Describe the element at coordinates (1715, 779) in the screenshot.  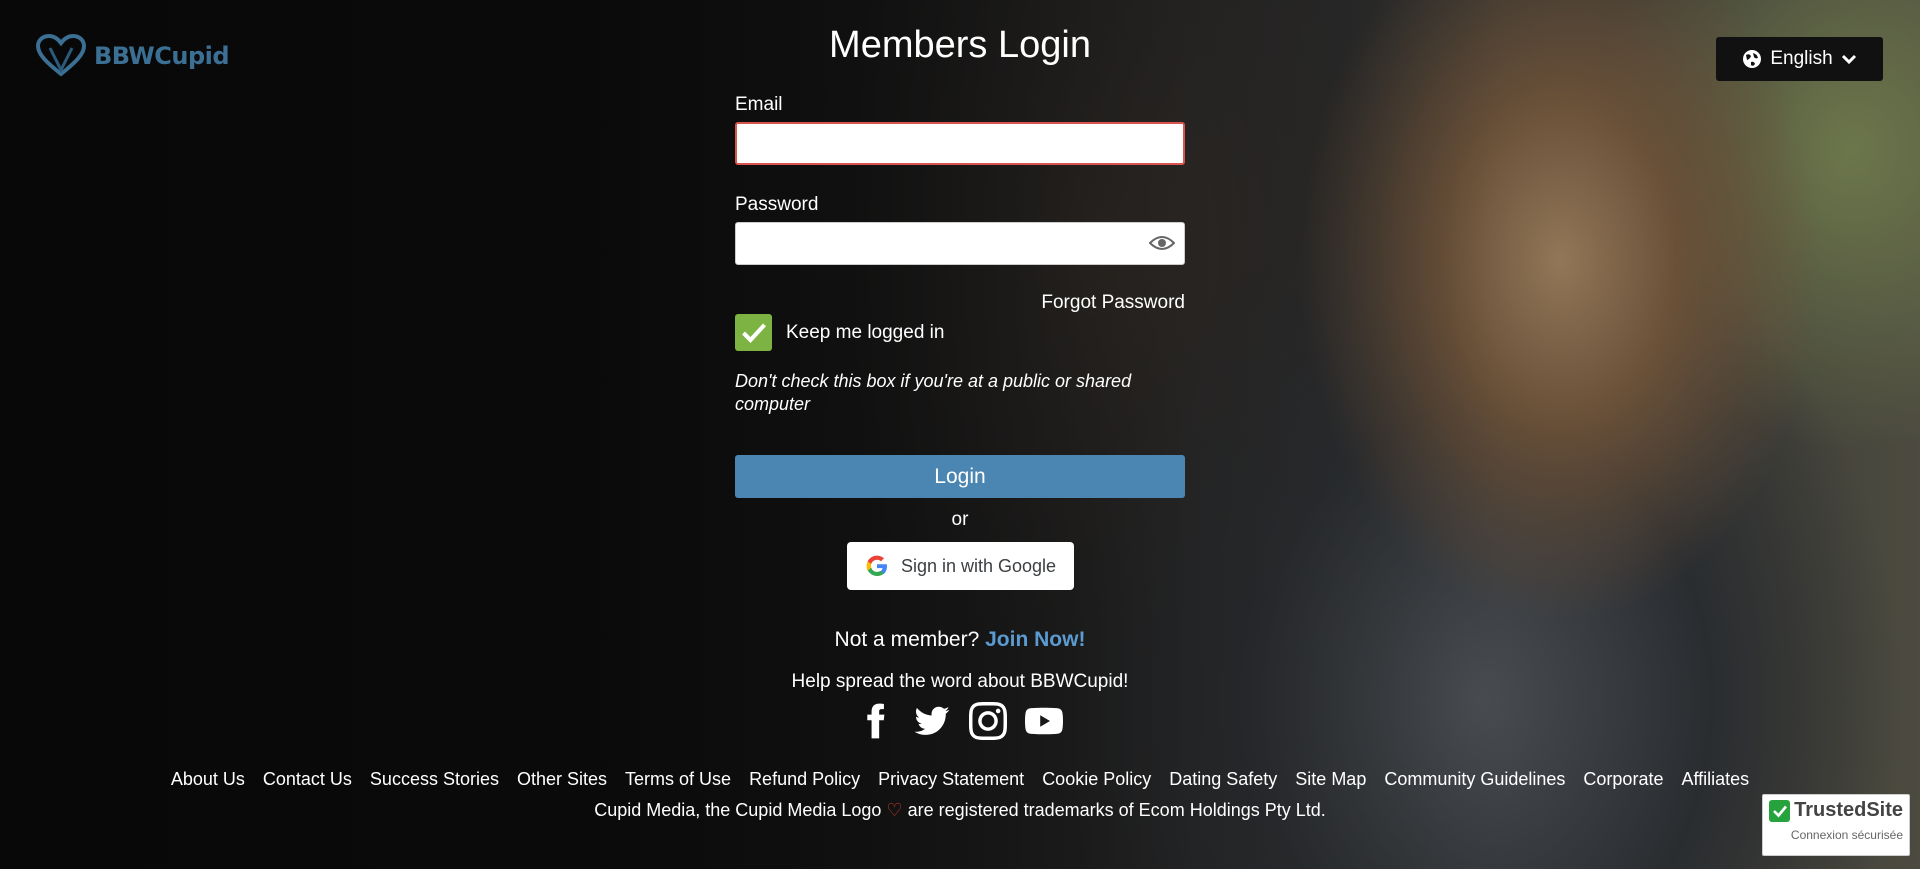
I see `footer-link-affiliates: Affiliates` at that location.